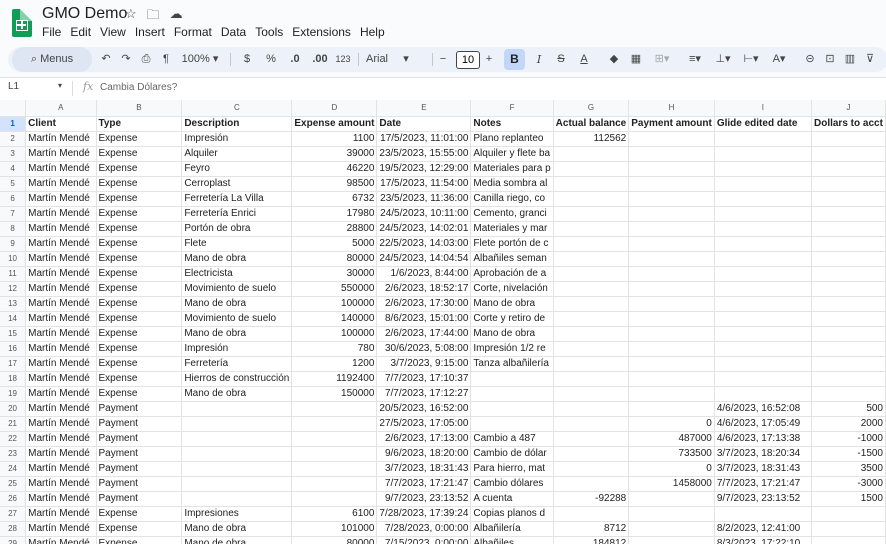 This screenshot has width=886, height=544. What do you see at coordinates (13, 259) in the screenshot?
I see `row-number: 10` at bounding box center [13, 259].